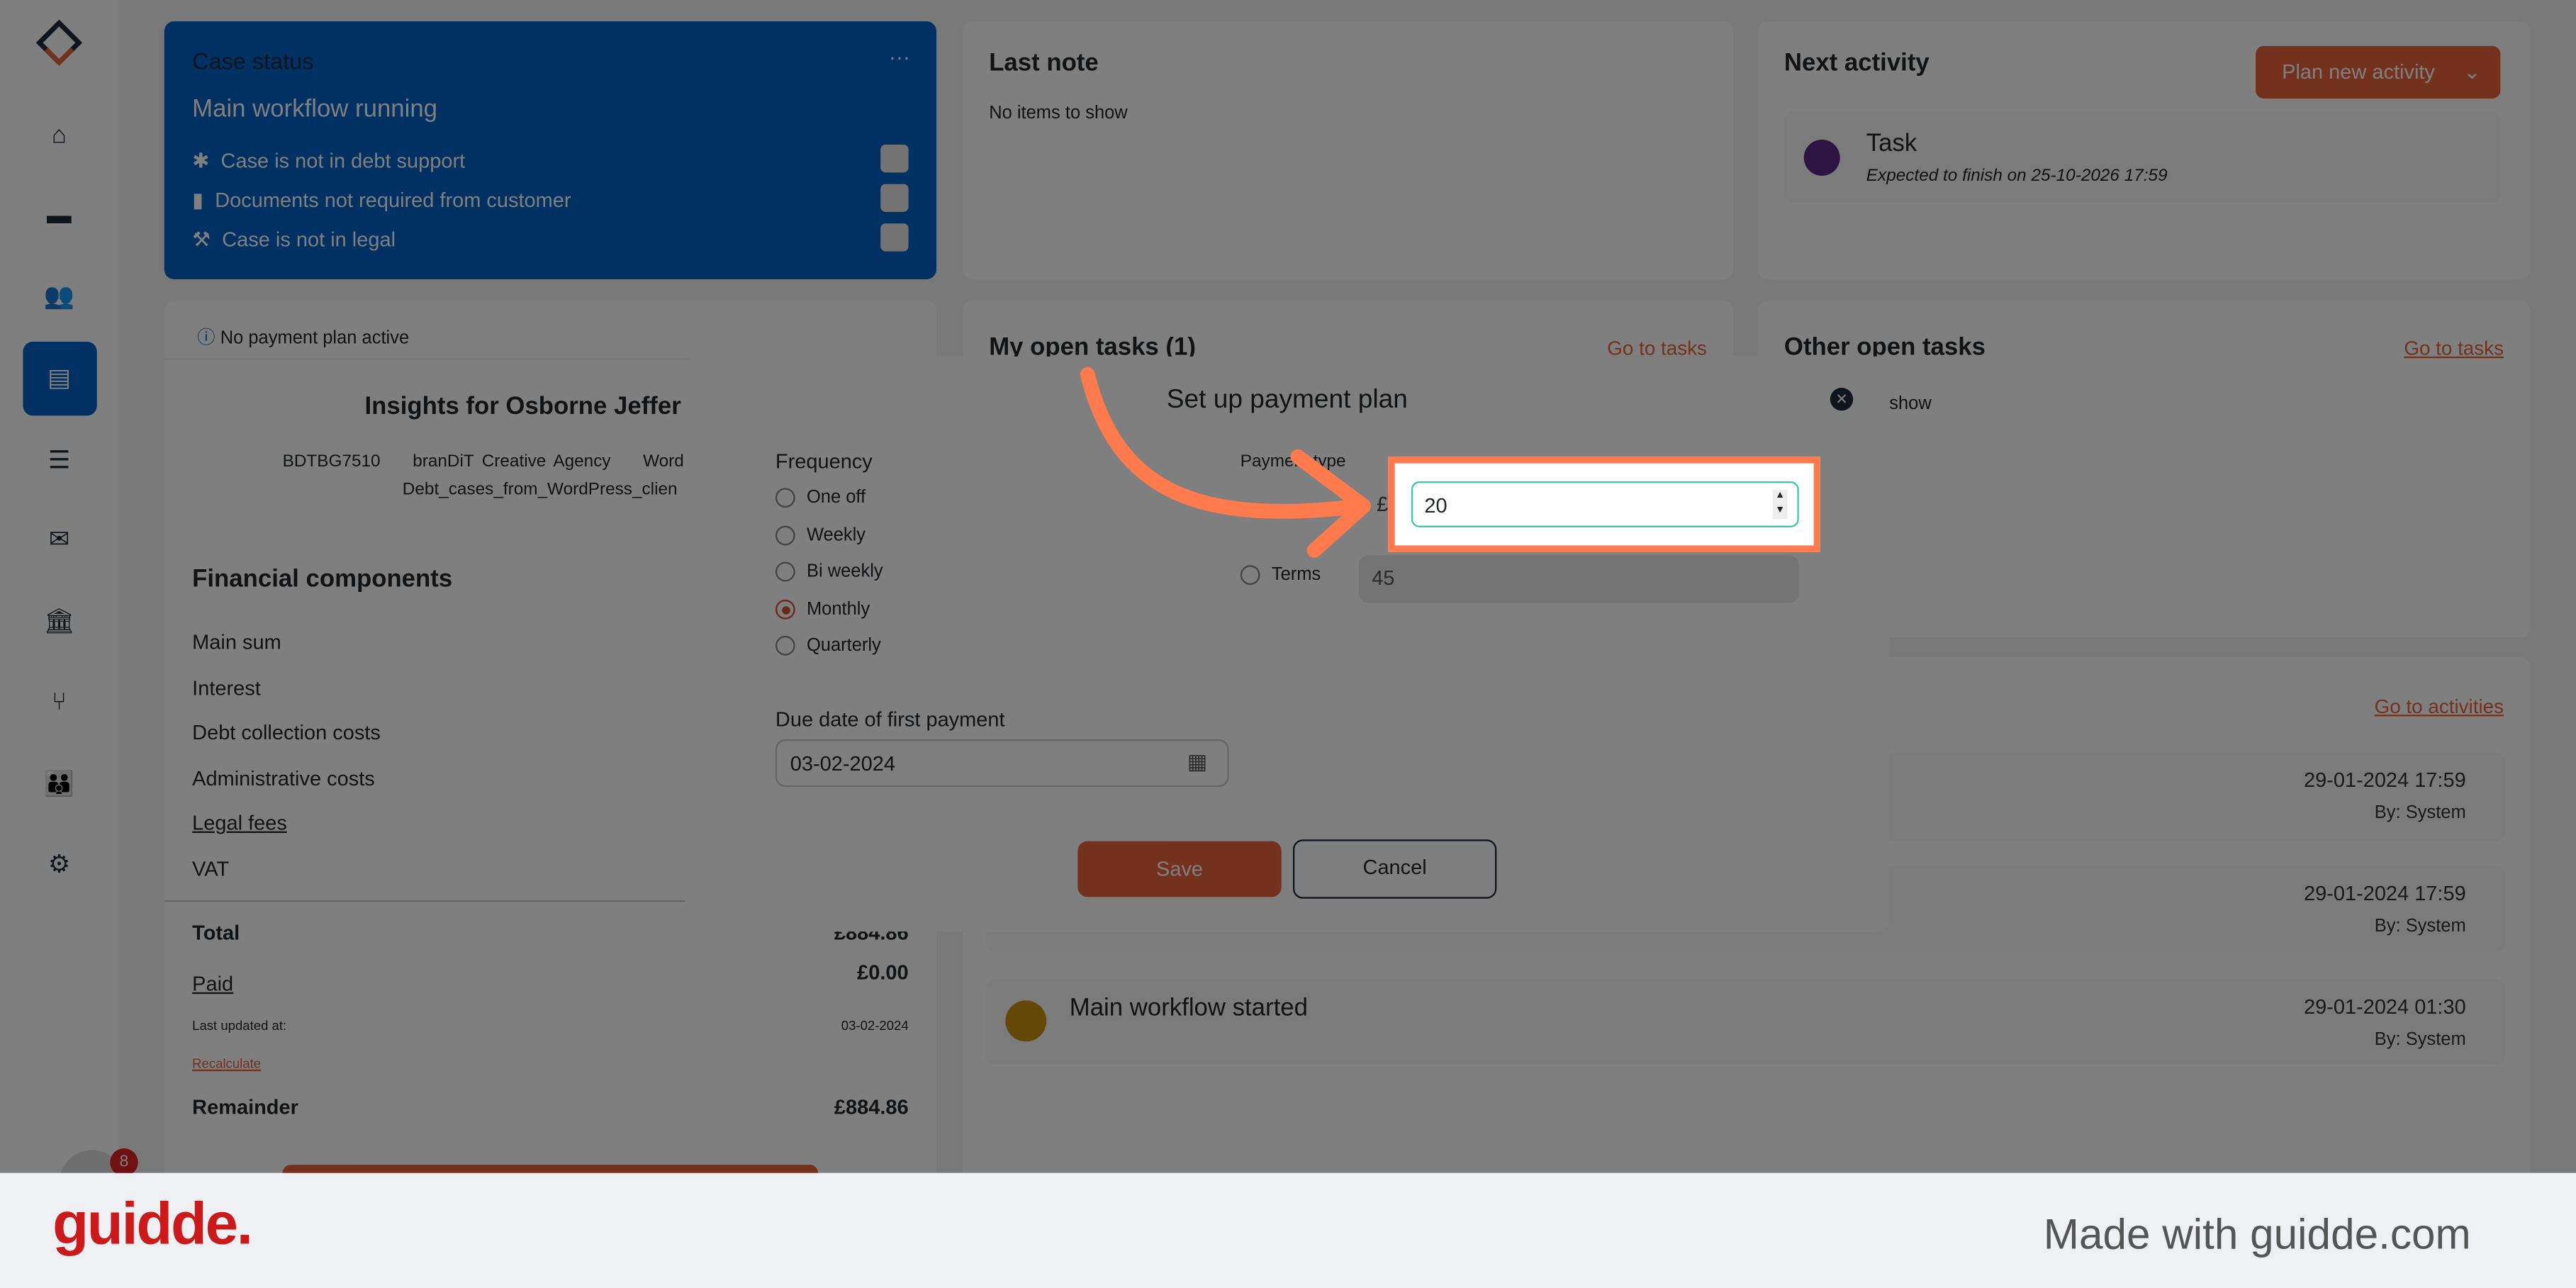  Describe the element at coordinates (2257, 1234) in the screenshot. I see `footer-tagline: Made with guidde.com` at that location.